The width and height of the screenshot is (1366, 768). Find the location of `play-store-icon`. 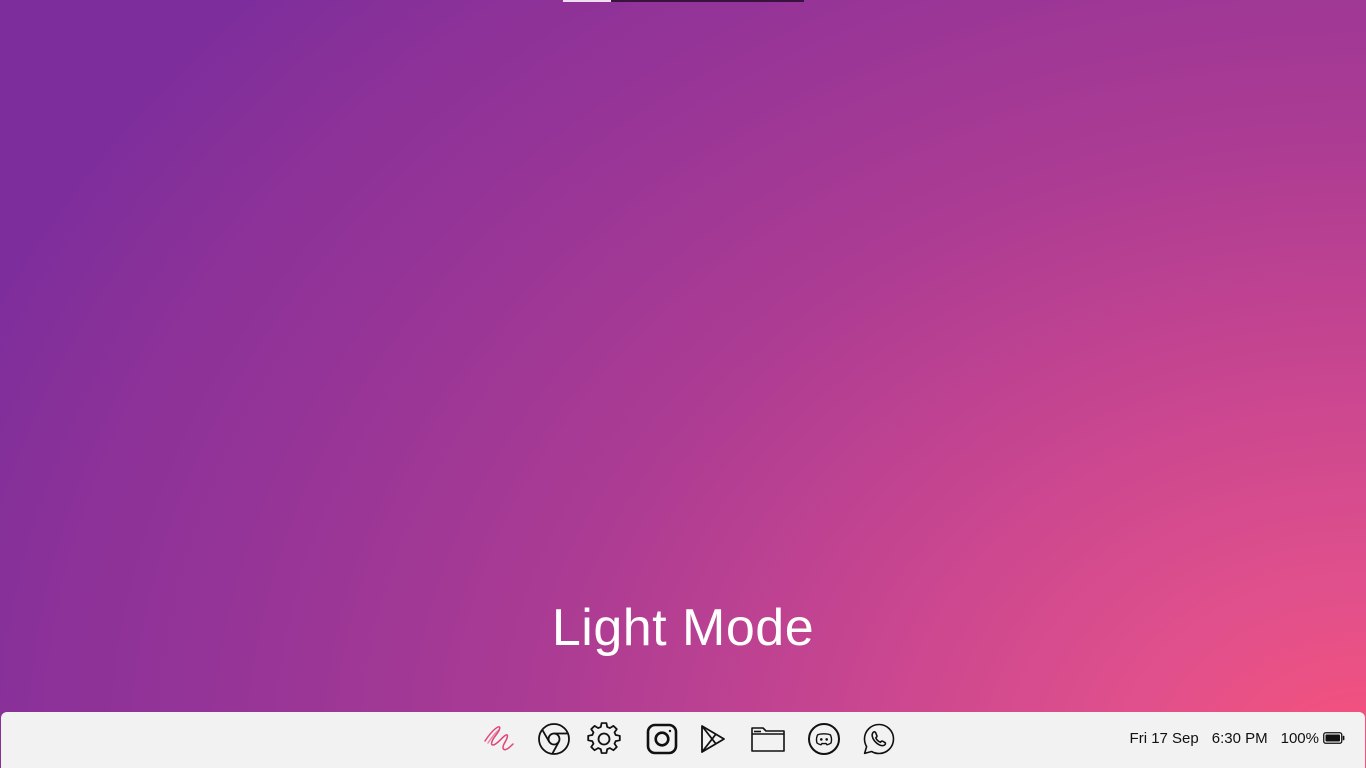

play-store-icon is located at coordinates (713, 739).